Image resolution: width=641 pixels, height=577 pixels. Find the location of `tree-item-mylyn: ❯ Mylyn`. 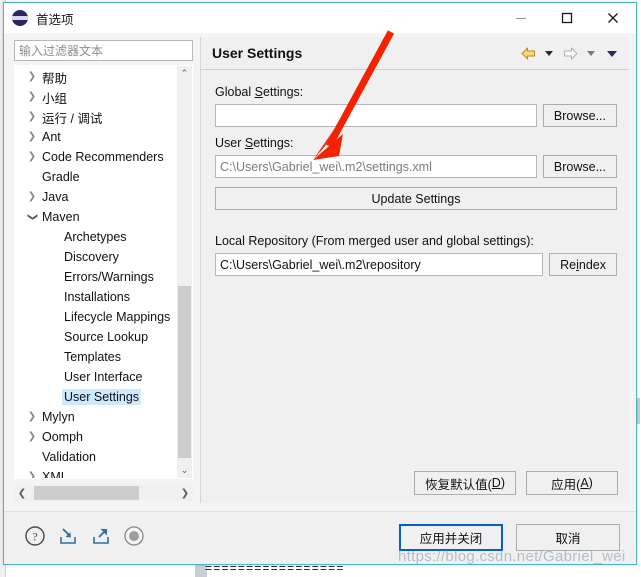

tree-item-mylyn: ❯ Mylyn is located at coordinates (96, 417).